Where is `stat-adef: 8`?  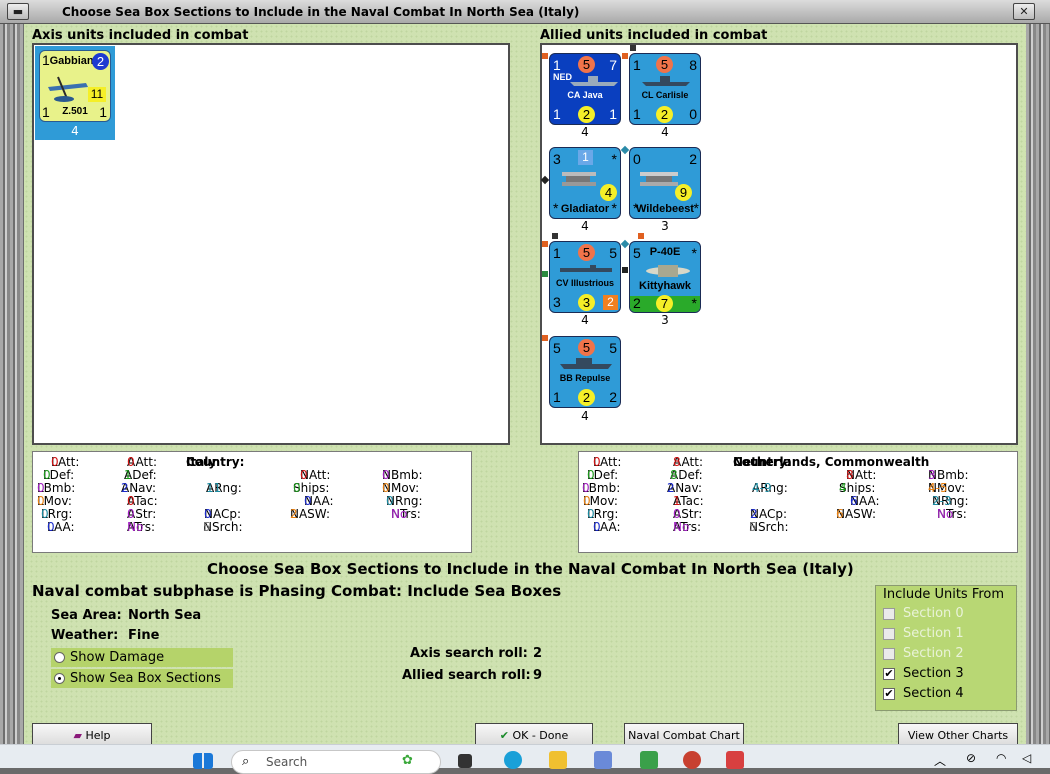 stat-adef: 8 is located at coordinates (674, 475).